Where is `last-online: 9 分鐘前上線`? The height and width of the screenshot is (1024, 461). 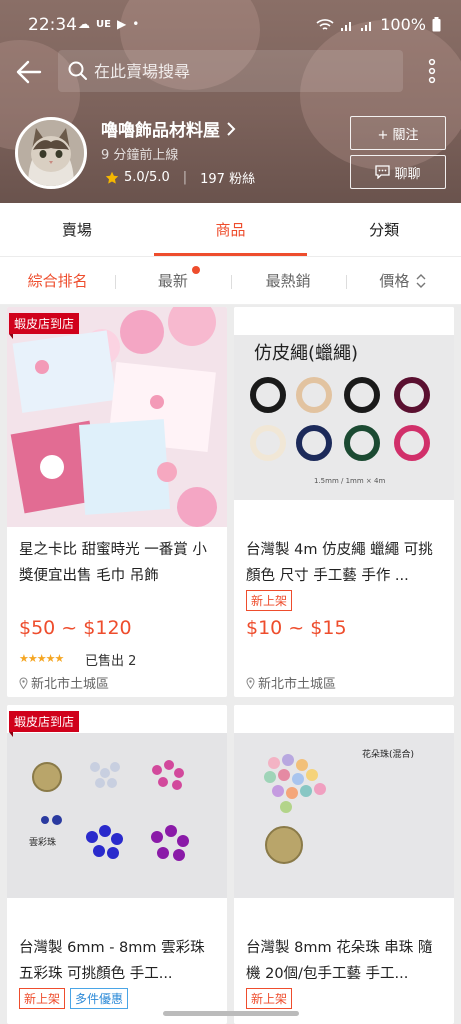 last-online: 9 分鐘前上線 is located at coordinates (140, 155).